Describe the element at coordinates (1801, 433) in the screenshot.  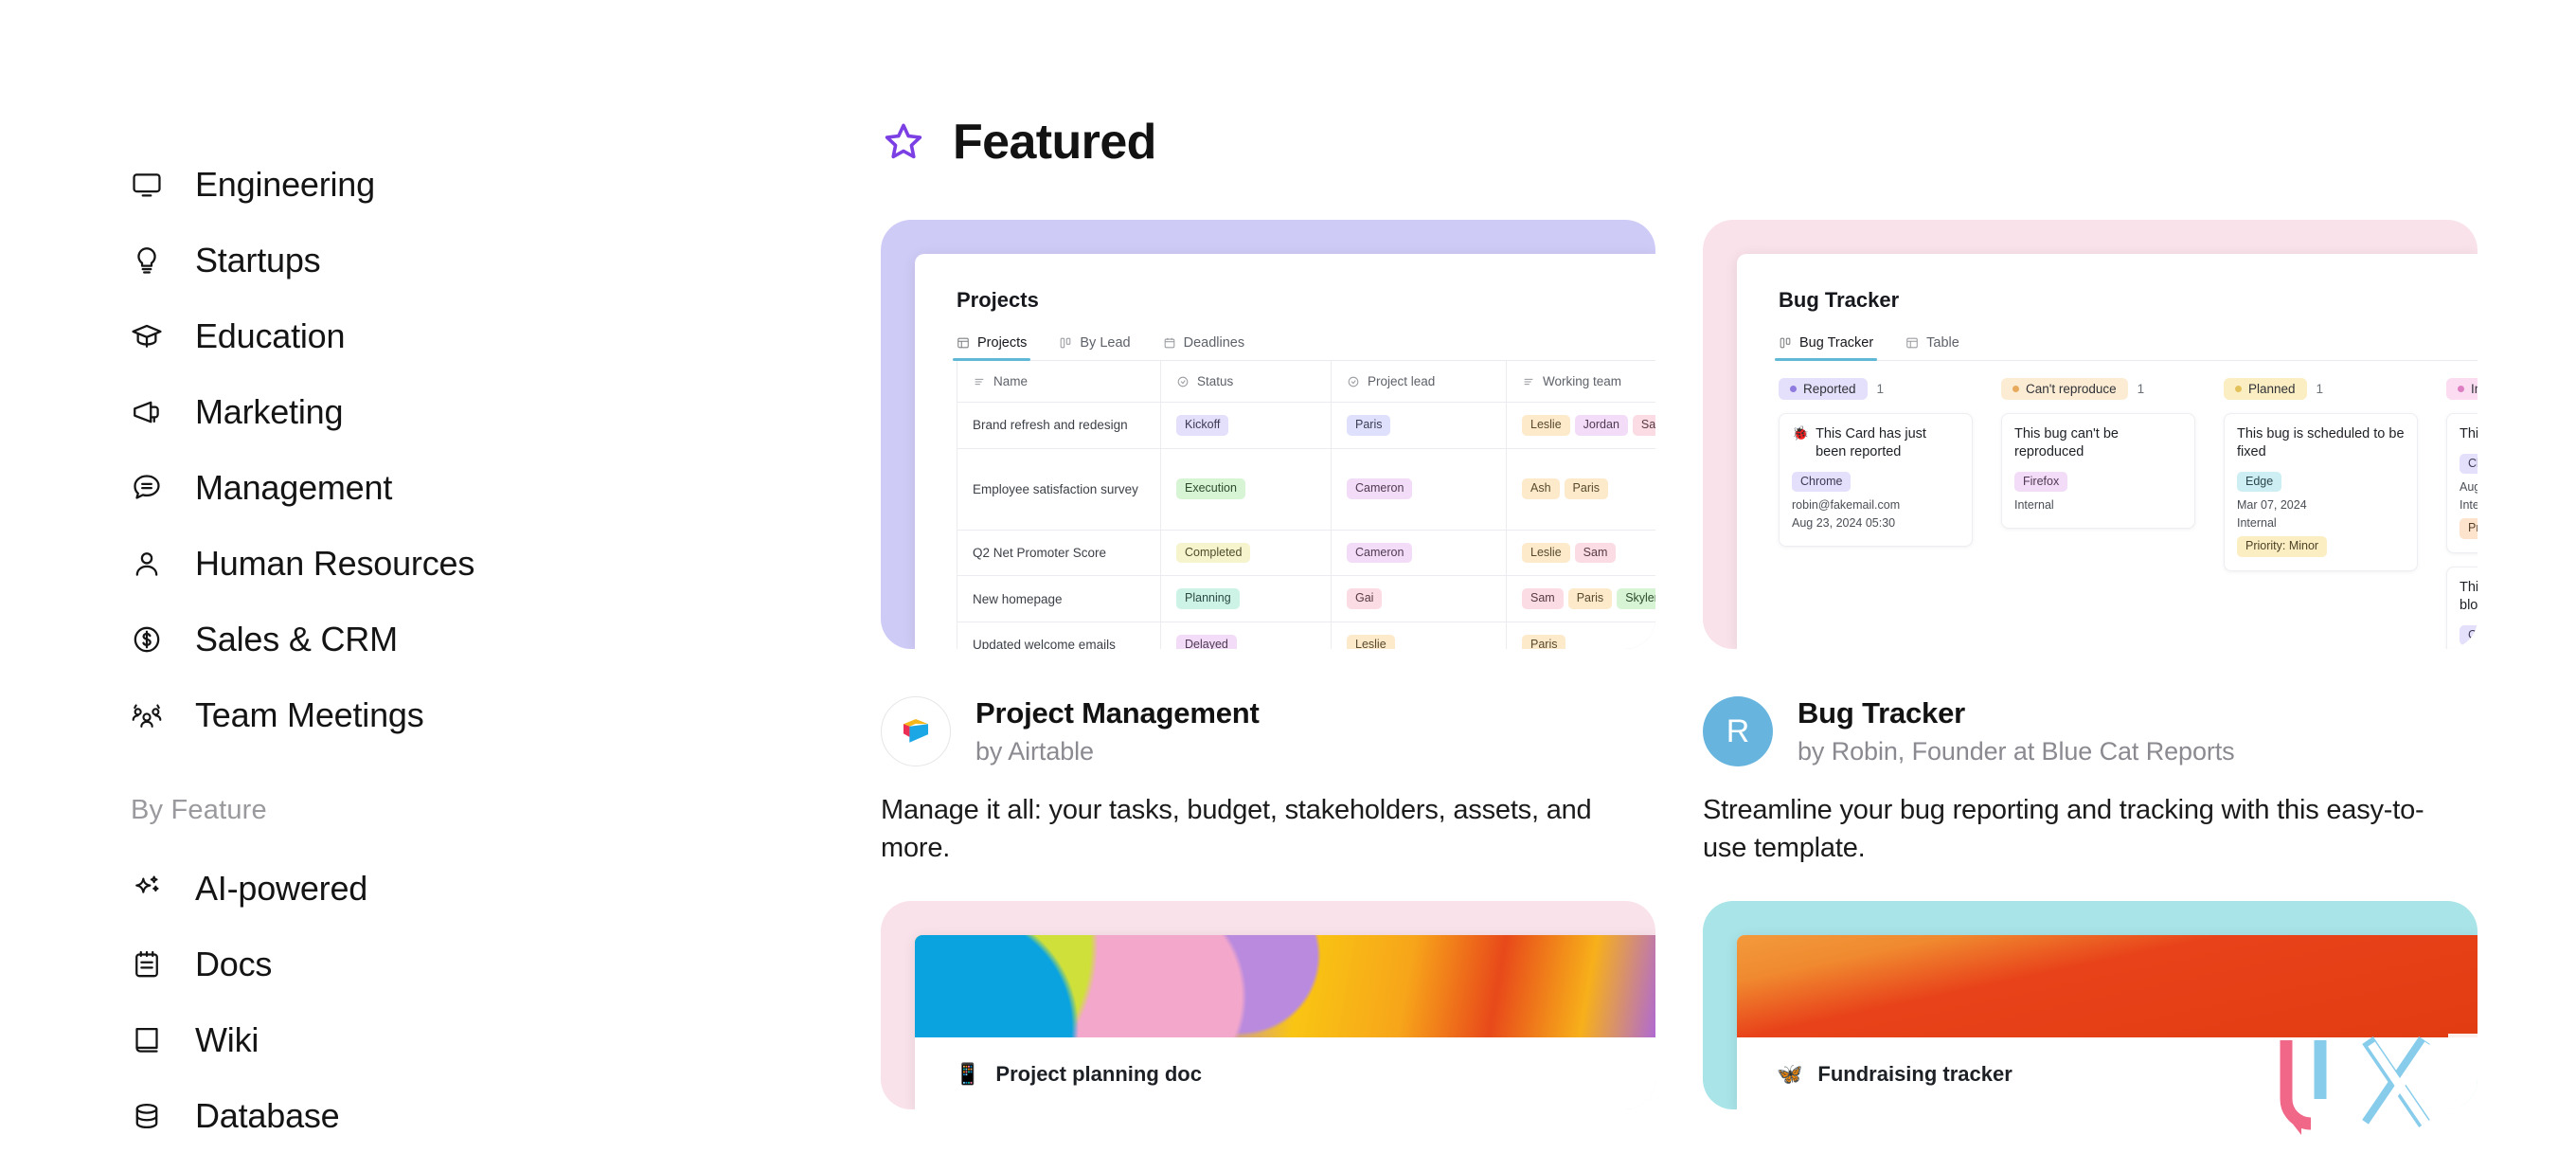
I see `bug-emoji-icon: 🐞` at that location.